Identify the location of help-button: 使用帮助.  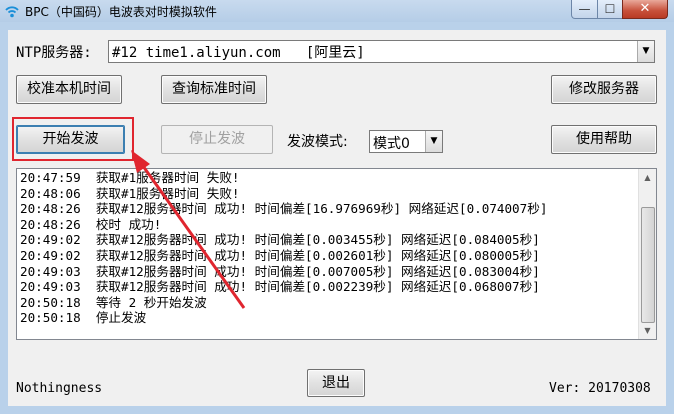
(604, 139).